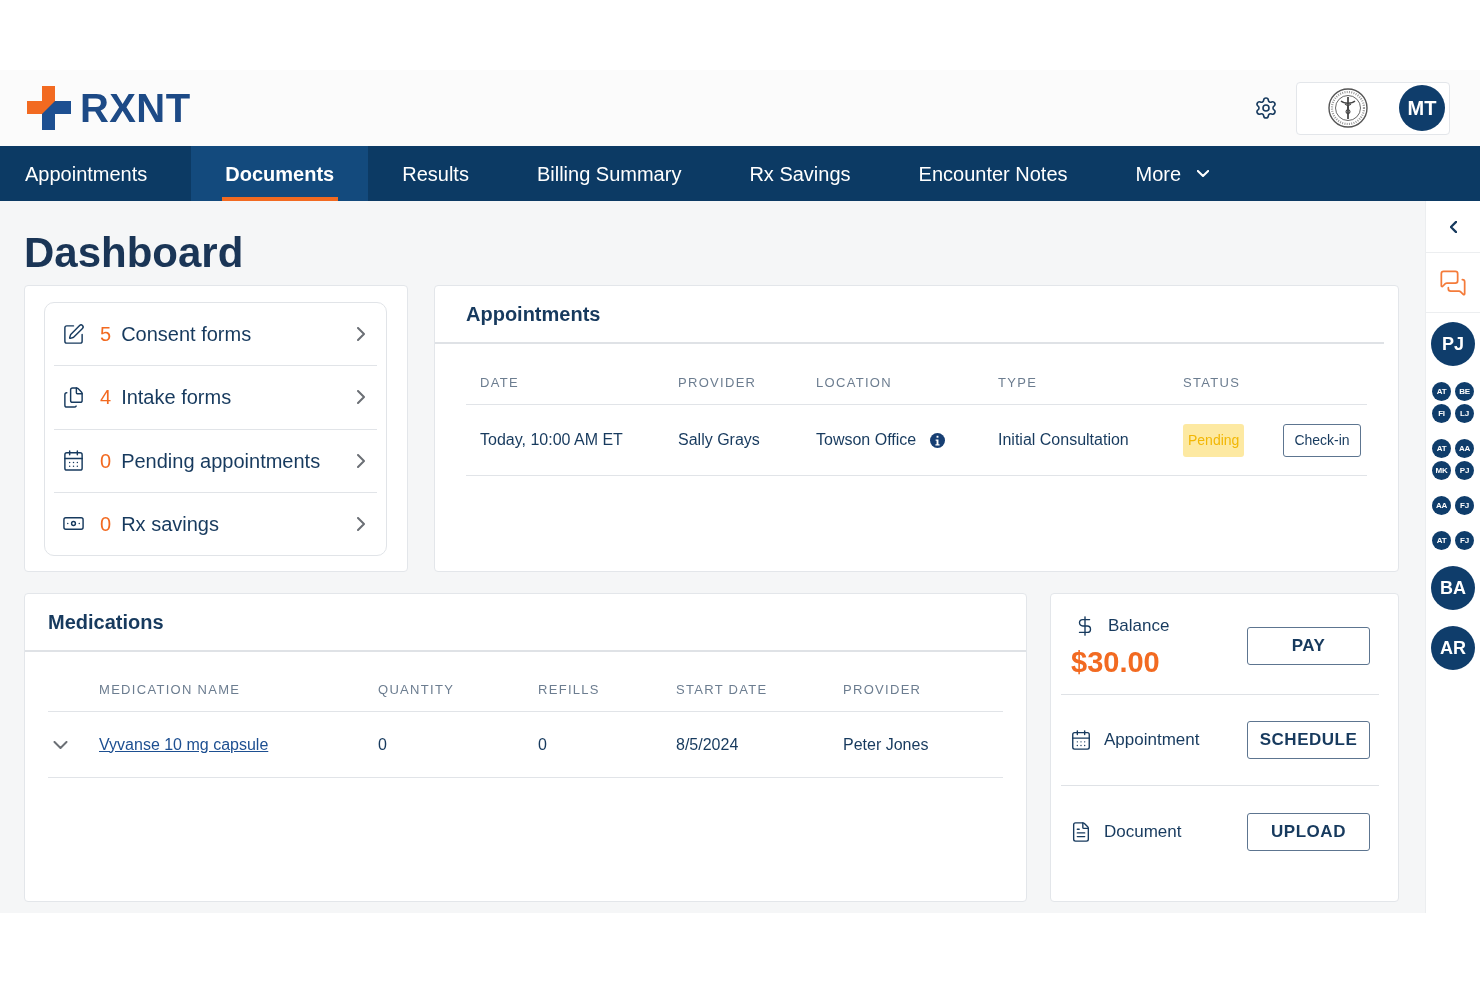  I want to click on table-cell: 8/5/2024, so click(707, 744).